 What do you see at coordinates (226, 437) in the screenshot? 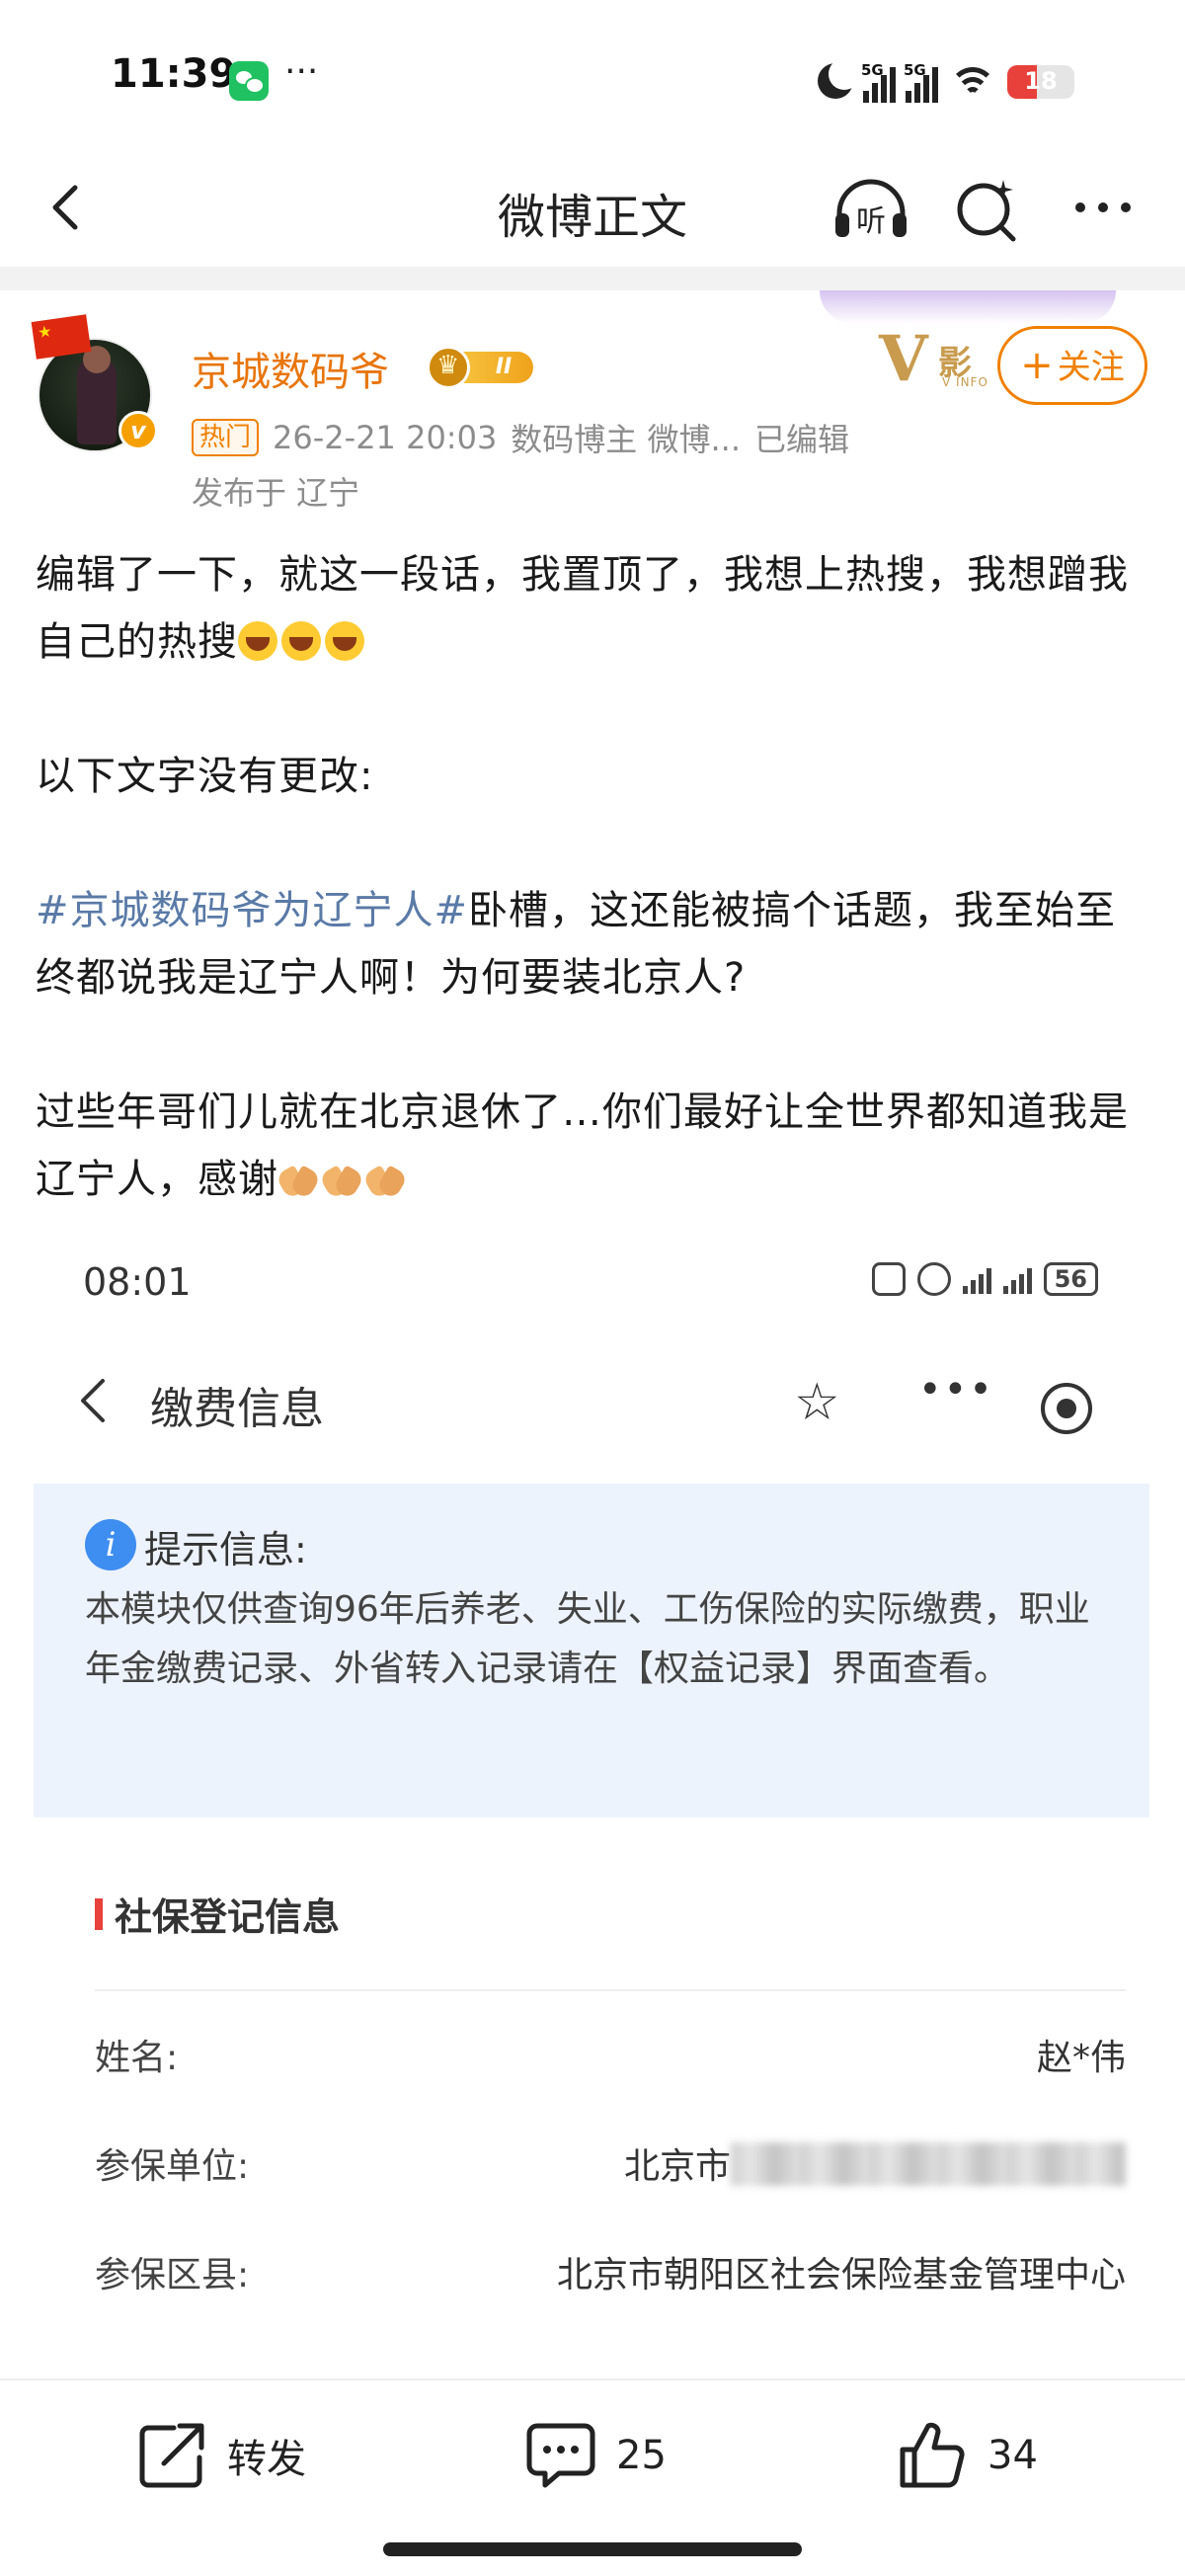
I see `hot-tag: 热门` at bounding box center [226, 437].